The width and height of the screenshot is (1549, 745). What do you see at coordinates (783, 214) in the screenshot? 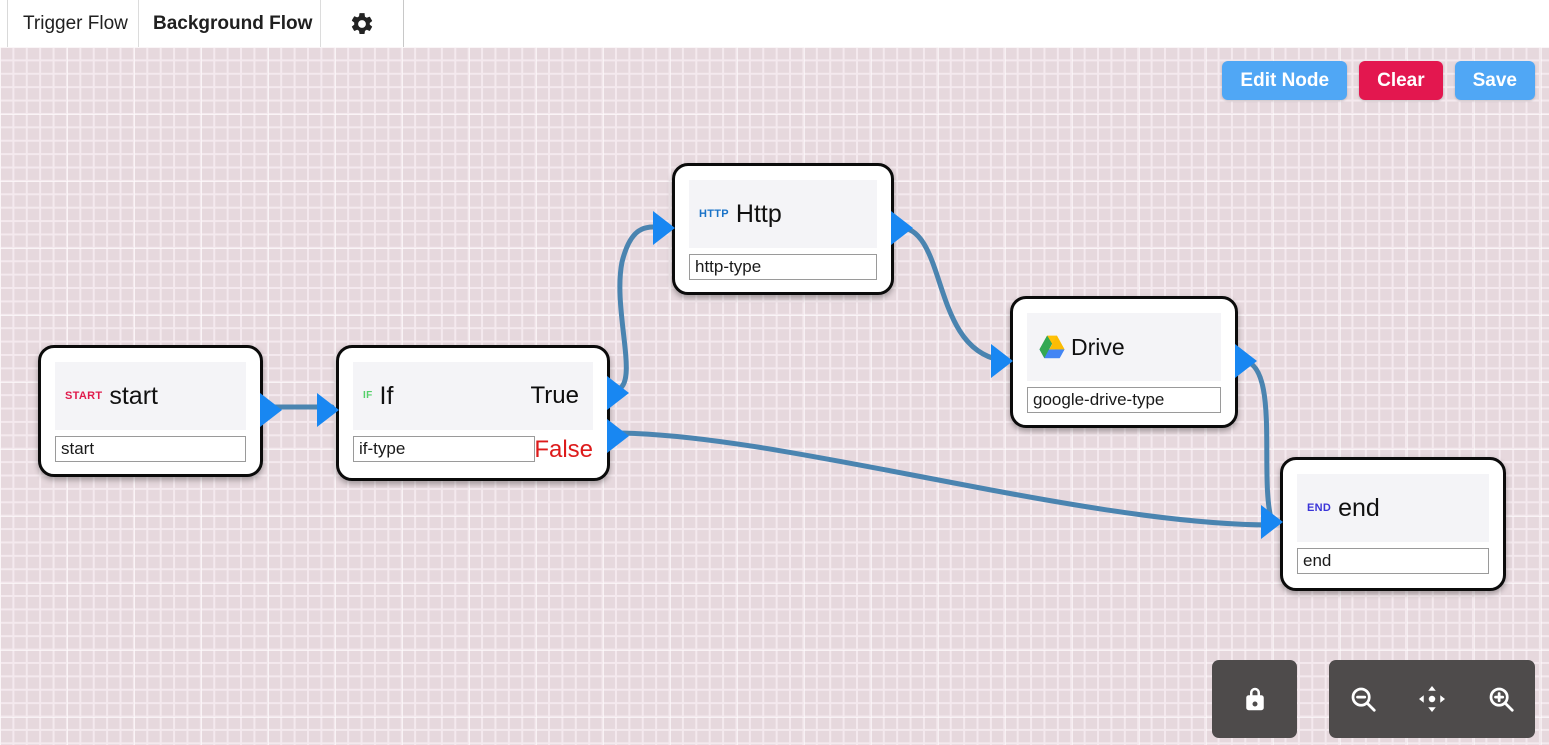
I see `node-http-header: HTTP Http` at bounding box center [783, 214].